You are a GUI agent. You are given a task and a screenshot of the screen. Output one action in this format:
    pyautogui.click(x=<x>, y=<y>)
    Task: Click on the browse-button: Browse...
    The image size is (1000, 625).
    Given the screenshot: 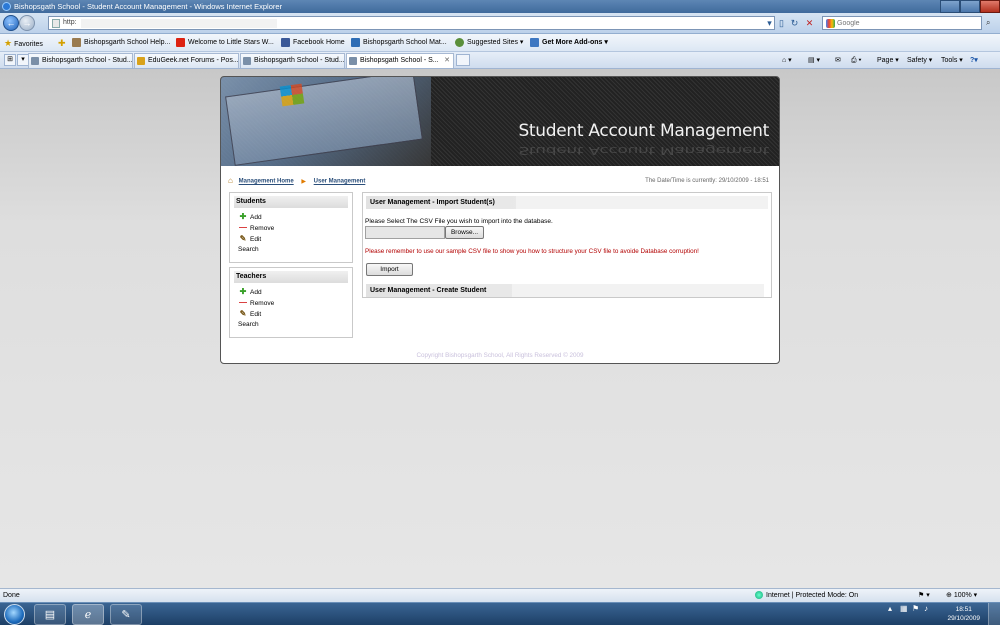 What is the action you would take?
    pyautogui.click(x=464, y=232)
    